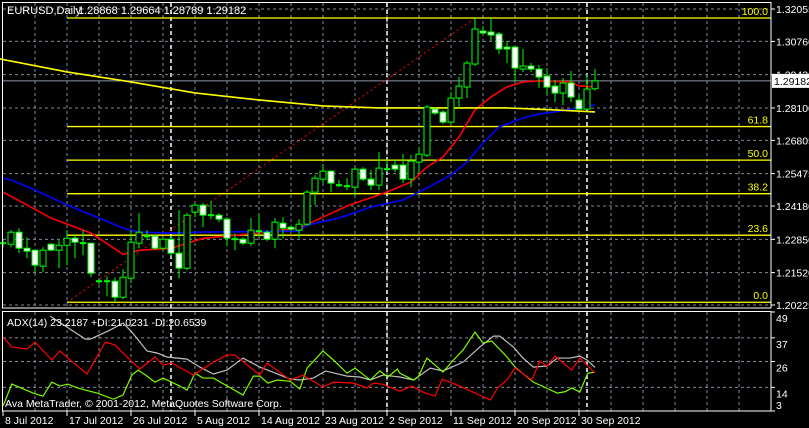  What do you see at coordinates (758, 154) in the screenshot?
I see `fibo-level-label: 50.0` at bounding box center [758, 154].